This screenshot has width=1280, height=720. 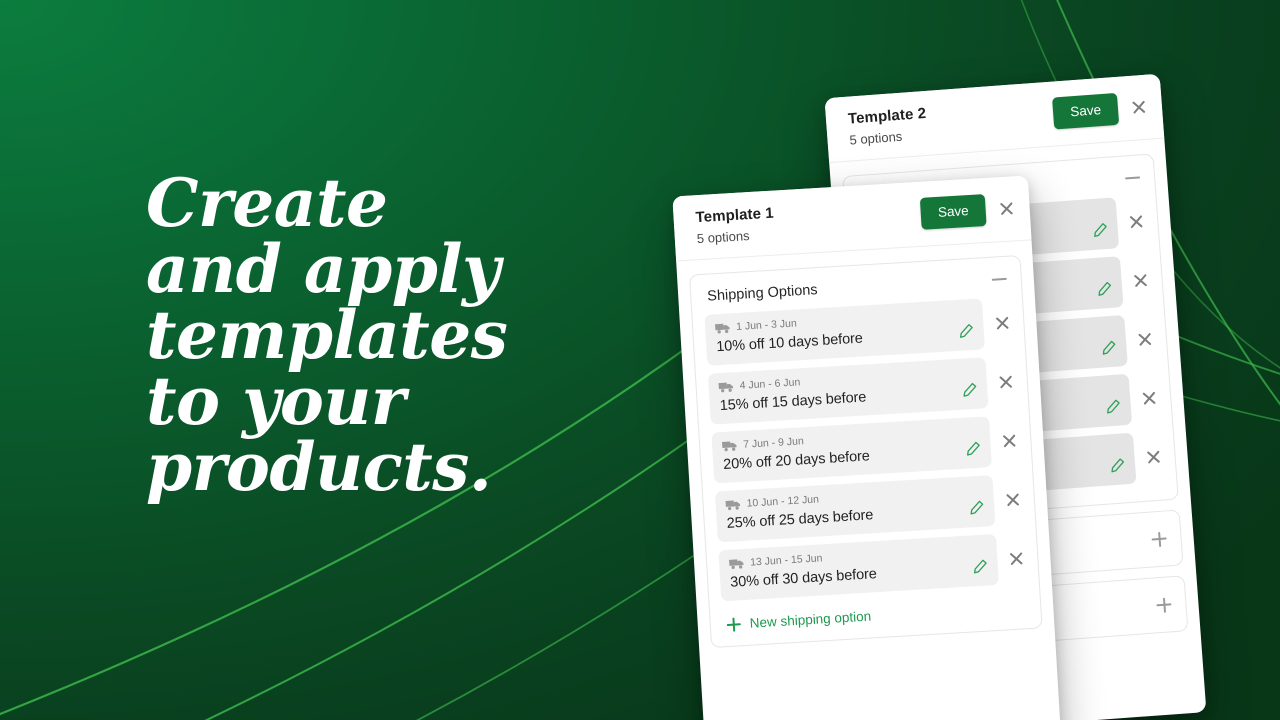 What do you see at coordinates (783, 501) in the screenshot?
I see `date-range: 10 Jun - 12 Jun` at bounding box center [783, 501].